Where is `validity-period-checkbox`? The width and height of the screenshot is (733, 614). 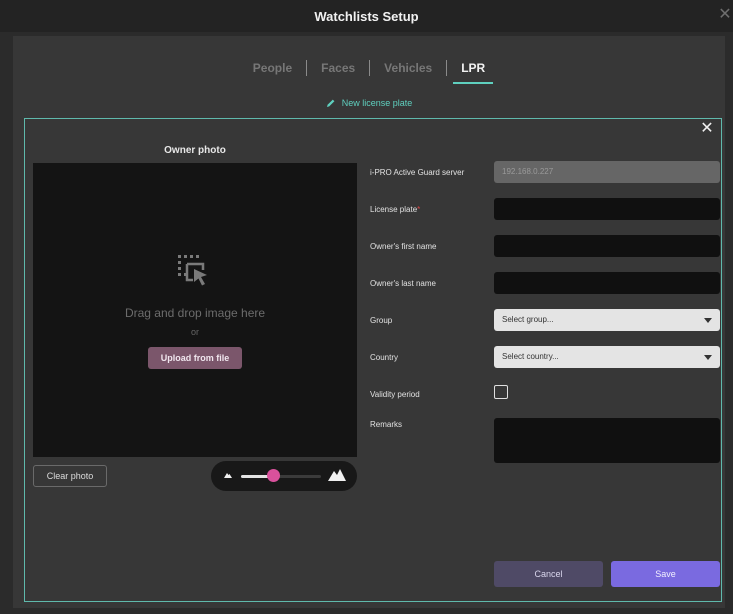 validity-period-checkbox is located at coordinates (501, 392).